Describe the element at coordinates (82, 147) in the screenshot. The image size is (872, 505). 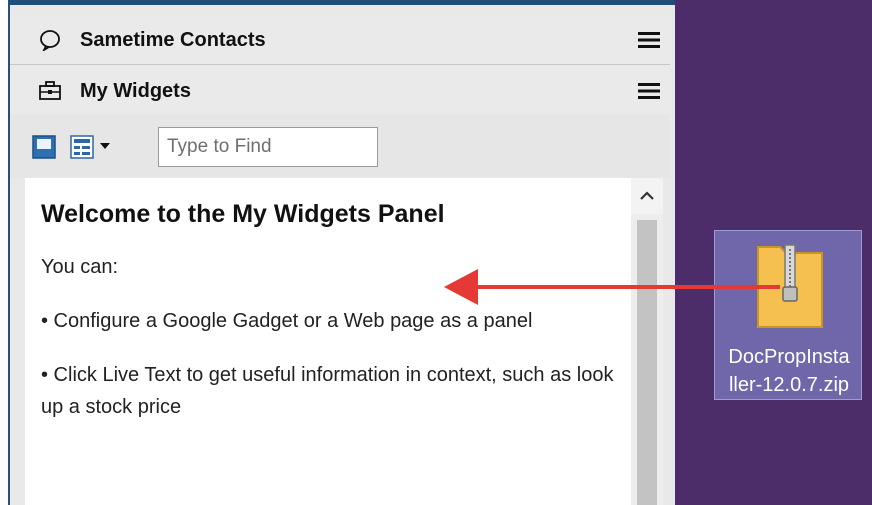
I see `list-view-icon` at that location.